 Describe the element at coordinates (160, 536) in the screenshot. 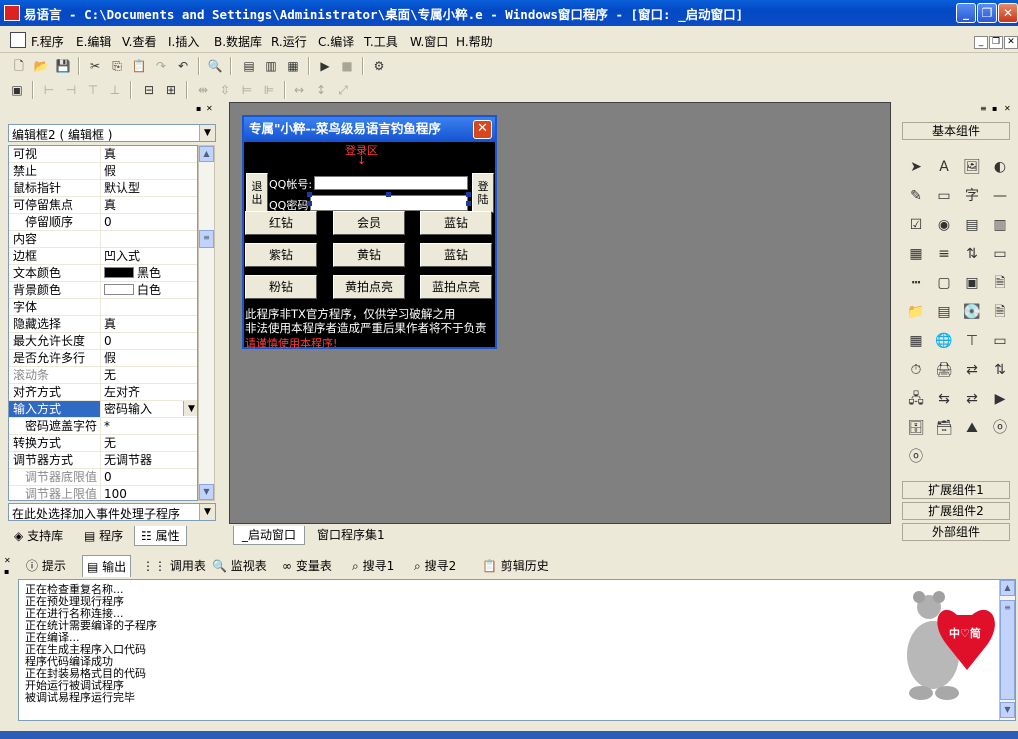

I see `tab-properties: ☷ 属性` at that location.